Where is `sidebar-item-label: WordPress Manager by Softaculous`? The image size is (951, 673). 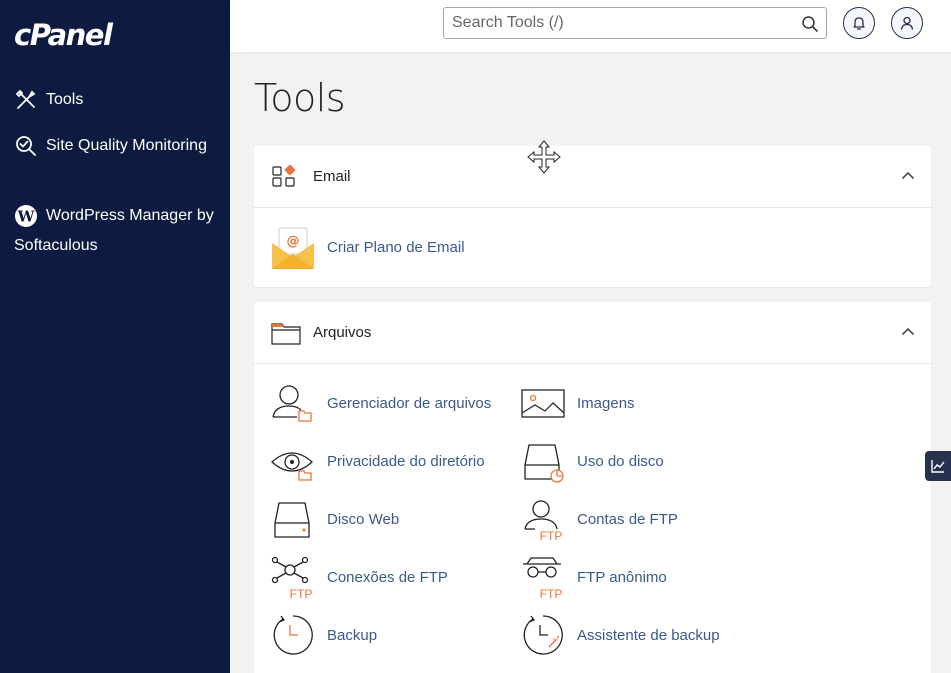
sidebar-item-label: WordPress Manager by Softaculous is located at coordinates (114, 231).